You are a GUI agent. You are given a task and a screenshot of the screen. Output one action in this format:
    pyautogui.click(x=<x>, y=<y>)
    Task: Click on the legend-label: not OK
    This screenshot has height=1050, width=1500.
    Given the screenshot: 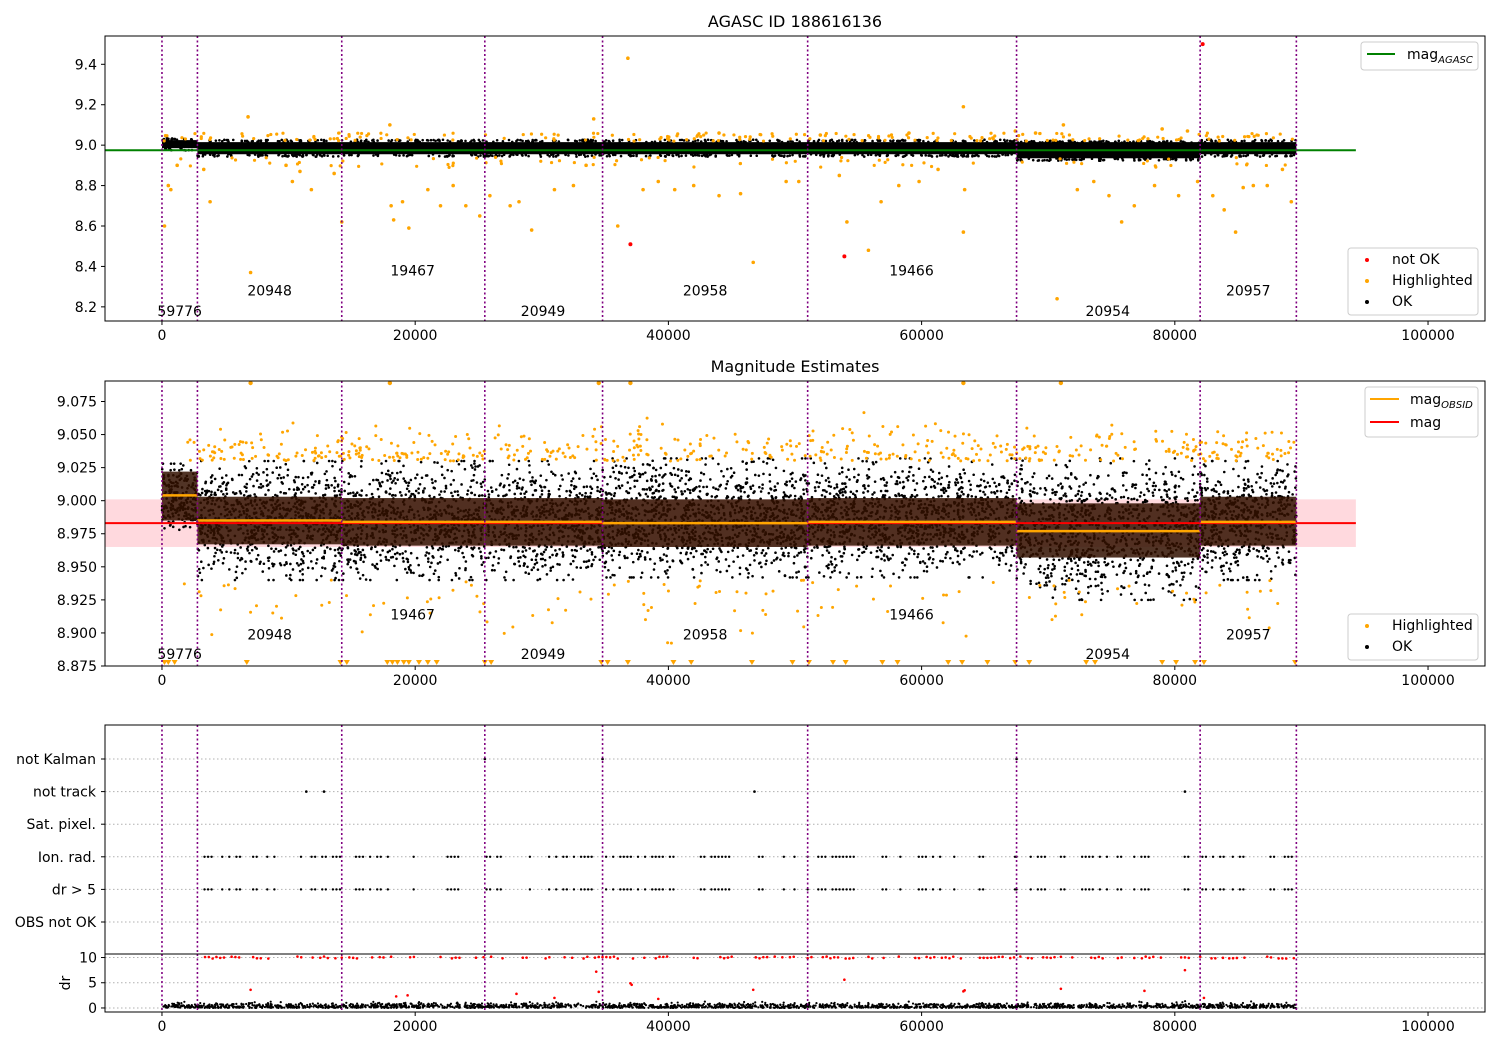 What is the action you would take?
    pyautogui.click(x=1416, y=260)
    